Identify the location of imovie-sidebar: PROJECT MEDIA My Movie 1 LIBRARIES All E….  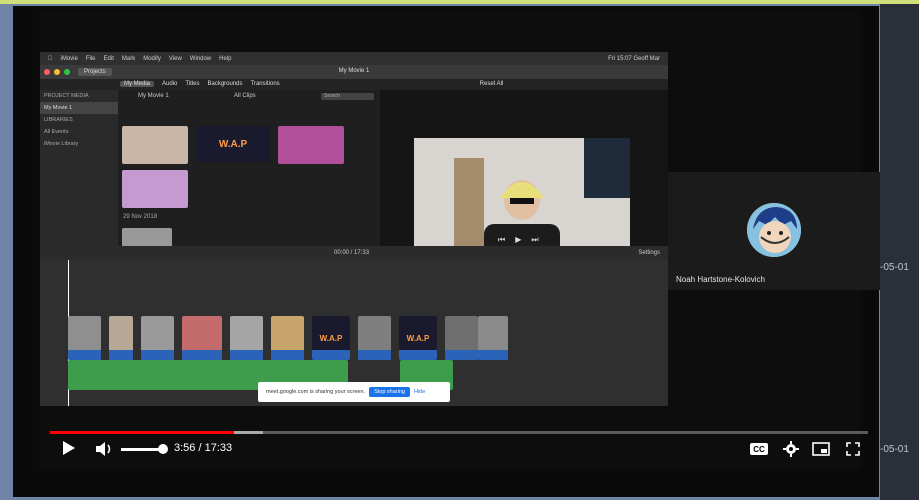
(79, 169).